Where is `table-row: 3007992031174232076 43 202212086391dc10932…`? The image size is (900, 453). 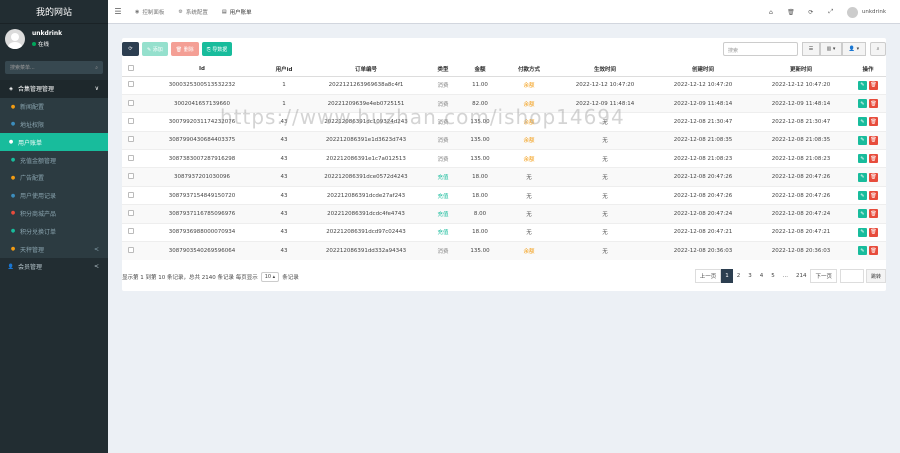
table-row: 3007992031174232076 43 202212086391dc10932… is located at coordinates (504, 122).